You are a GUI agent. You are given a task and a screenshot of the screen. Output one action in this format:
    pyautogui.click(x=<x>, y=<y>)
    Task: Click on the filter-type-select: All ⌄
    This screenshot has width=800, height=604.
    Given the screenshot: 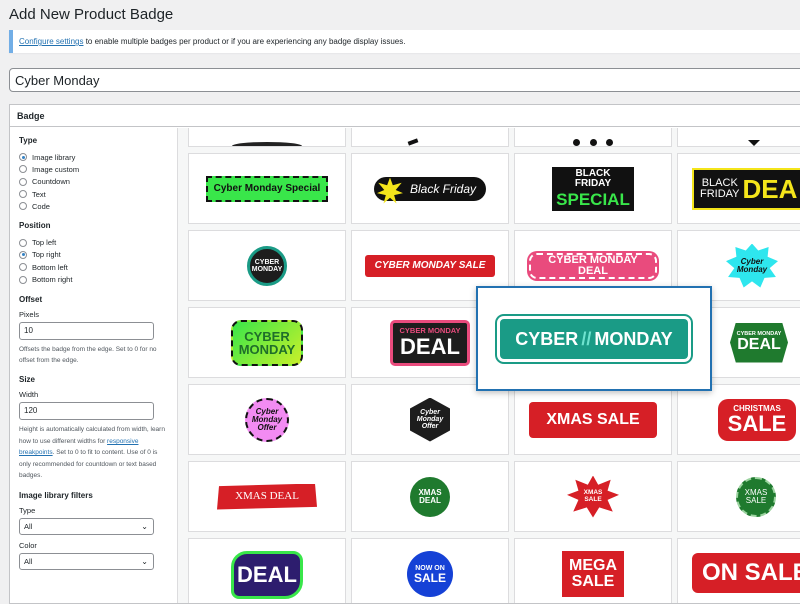 What is the action you would take?
    pyautogui.click(x=86, y=526)
    